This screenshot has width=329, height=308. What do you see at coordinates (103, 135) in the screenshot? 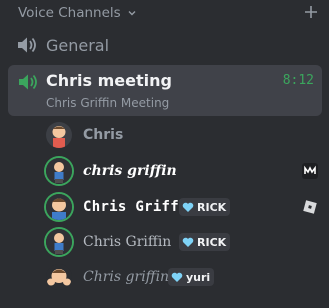
I see `member-name: Chris` at bounding box center [103, 135].